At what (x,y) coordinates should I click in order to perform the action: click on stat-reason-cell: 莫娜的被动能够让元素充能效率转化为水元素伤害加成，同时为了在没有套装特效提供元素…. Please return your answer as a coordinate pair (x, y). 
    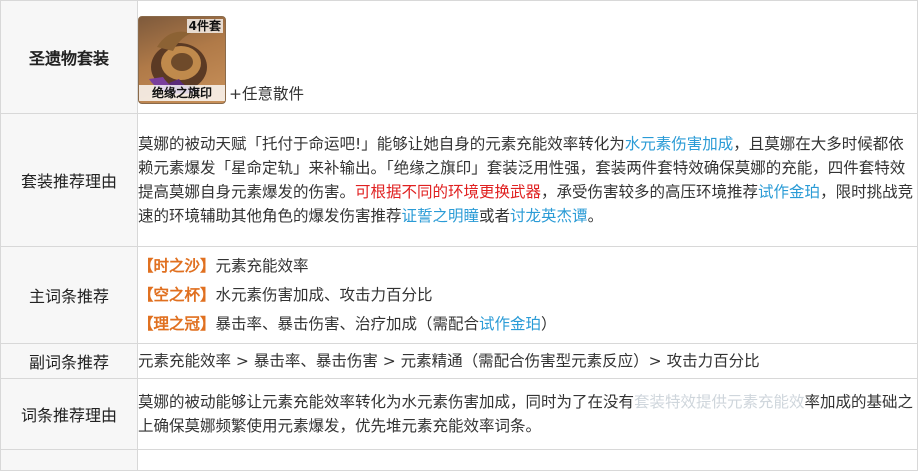
    Looking at the image, I should click on (527, 414).